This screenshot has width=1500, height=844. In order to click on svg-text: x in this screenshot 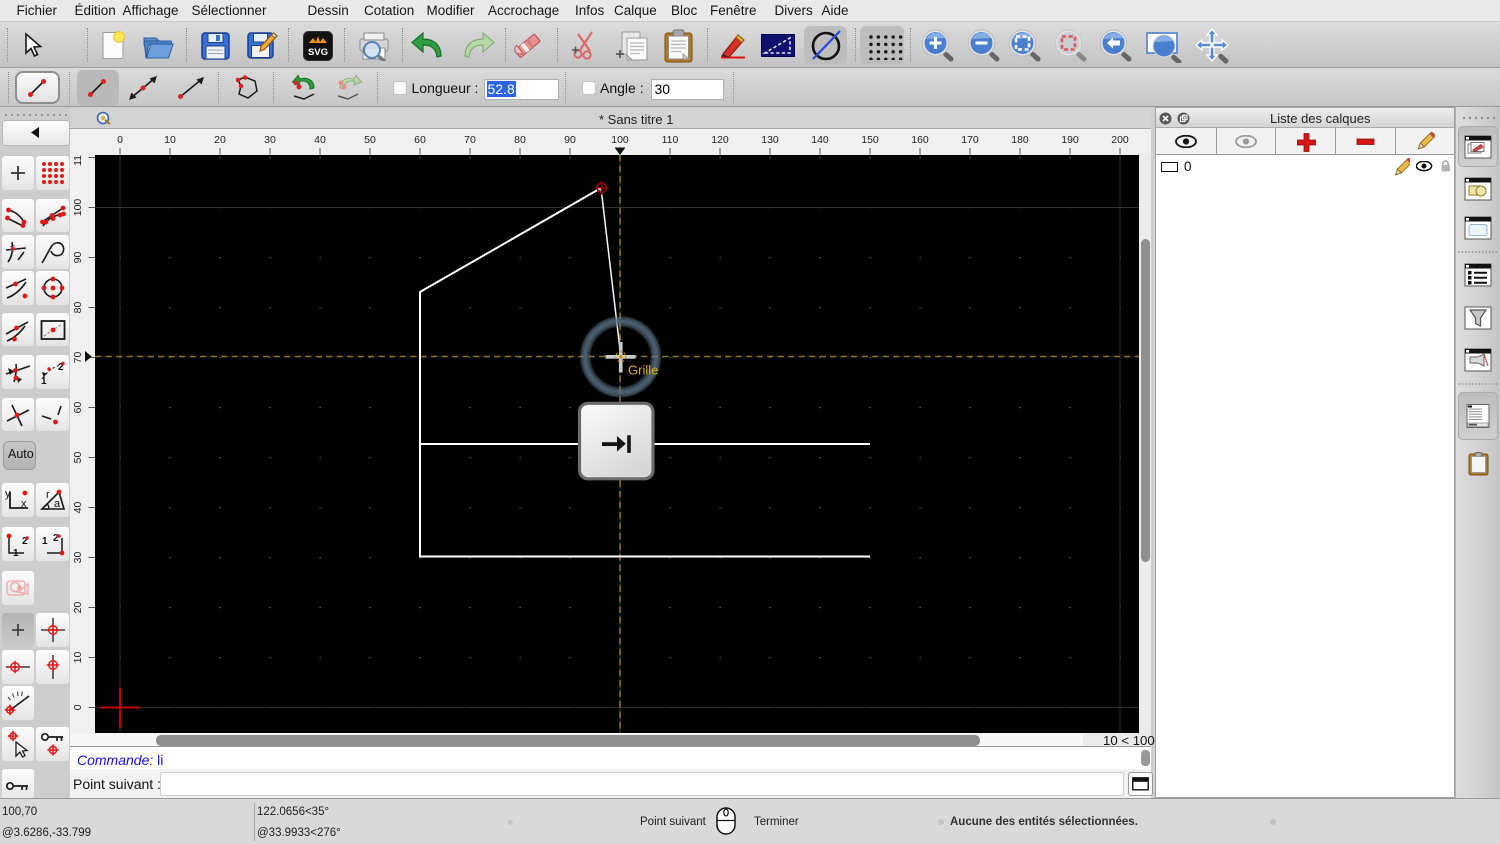, I will do `click(24, 504)`.